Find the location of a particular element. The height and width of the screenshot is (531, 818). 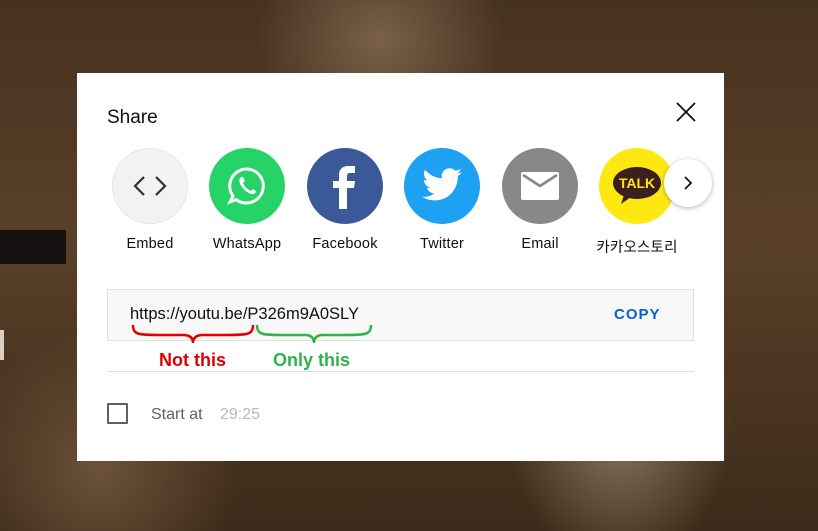

share-whatsapp-button: WhatsApp is located at coordinates (247, 200).